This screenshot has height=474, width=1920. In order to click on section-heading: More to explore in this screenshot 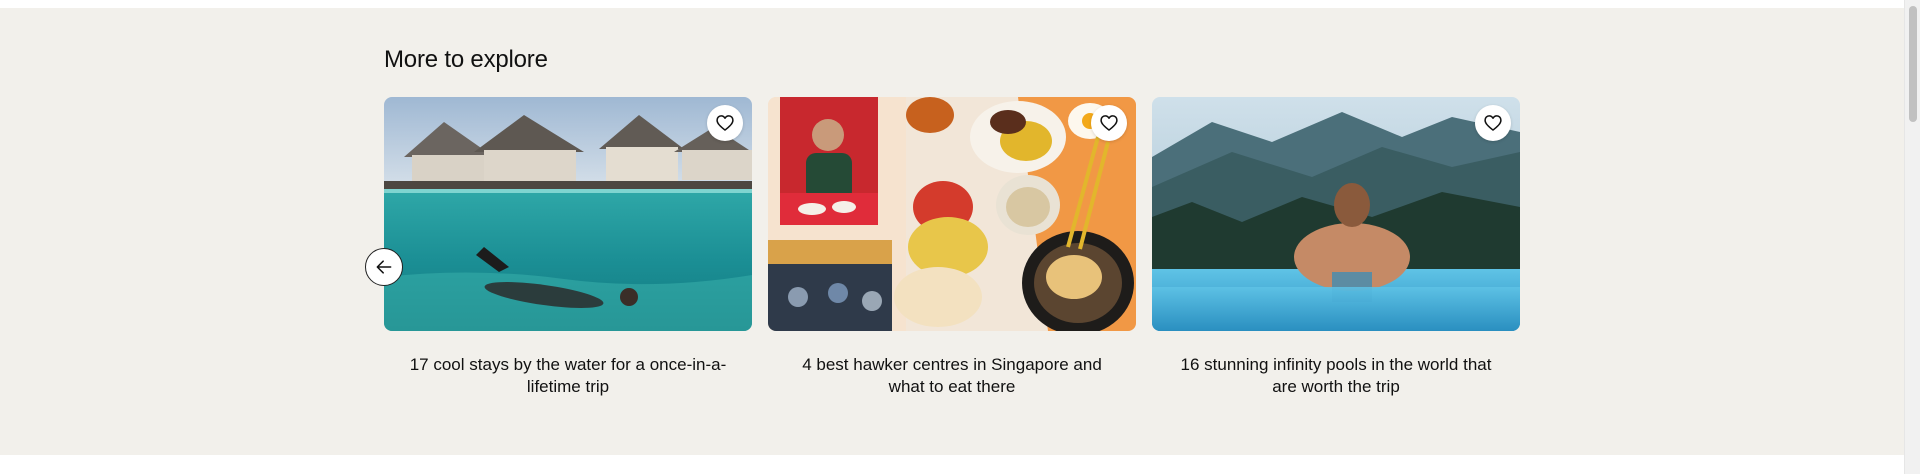, I will do `click(466, 59)`.